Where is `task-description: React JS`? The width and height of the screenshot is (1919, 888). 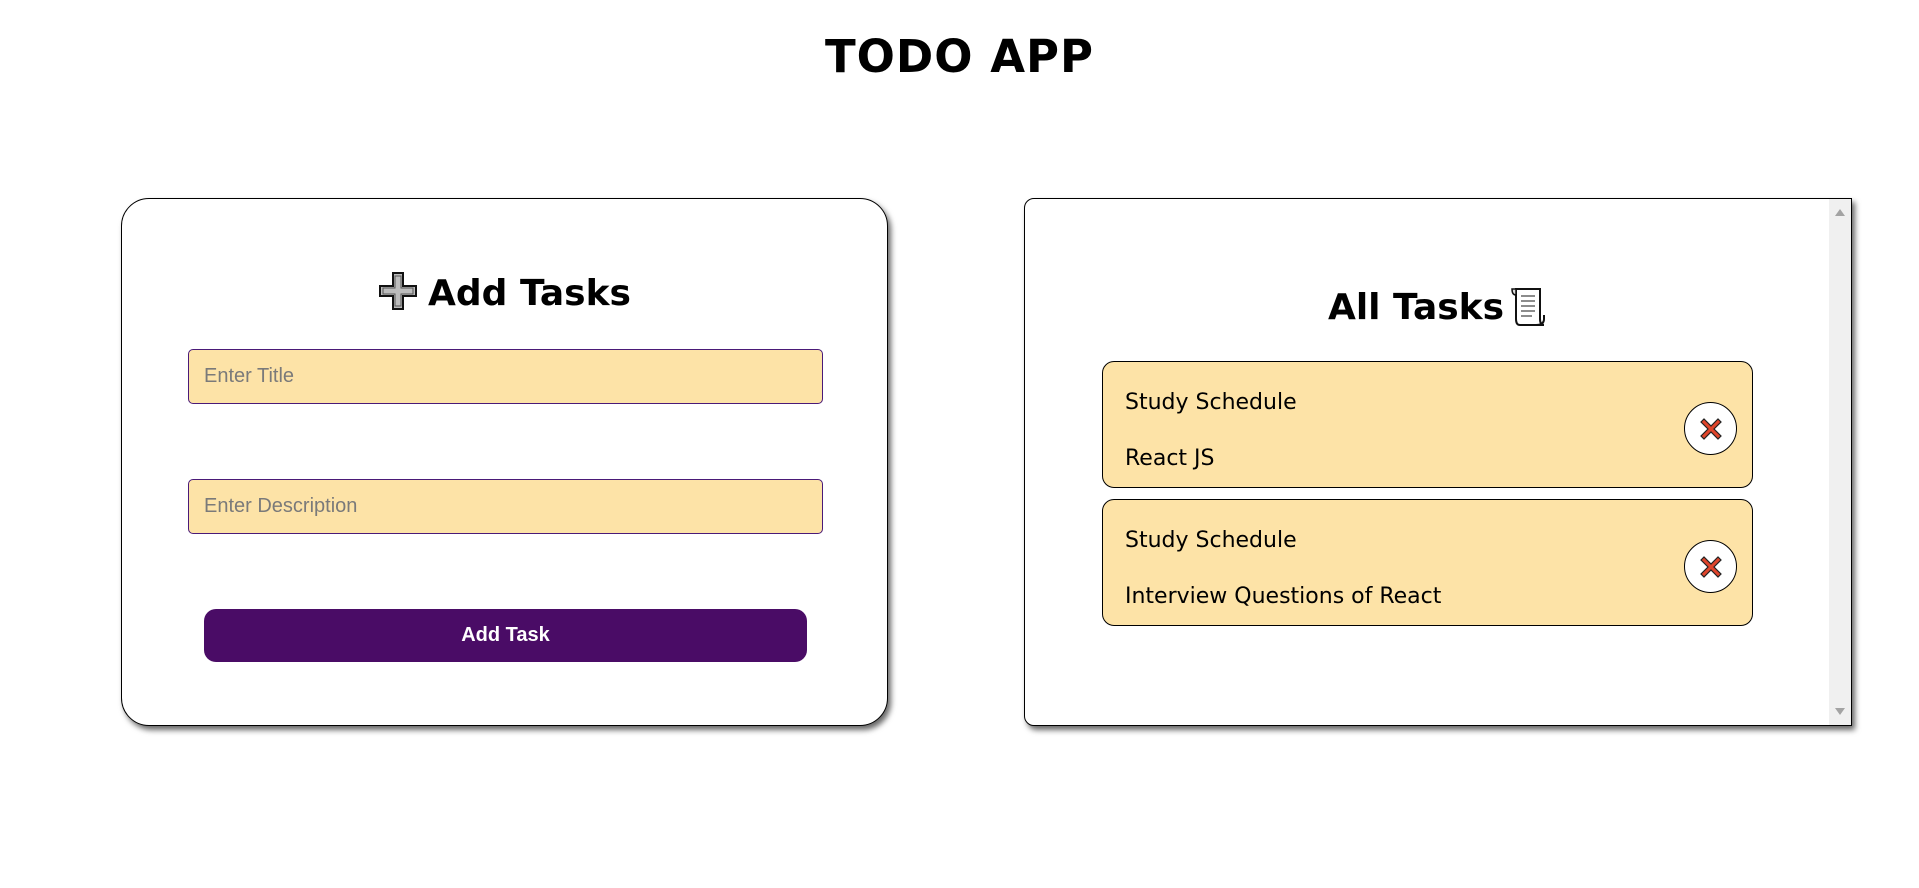
task-description: React JS is located at coordinates (1170, 458).